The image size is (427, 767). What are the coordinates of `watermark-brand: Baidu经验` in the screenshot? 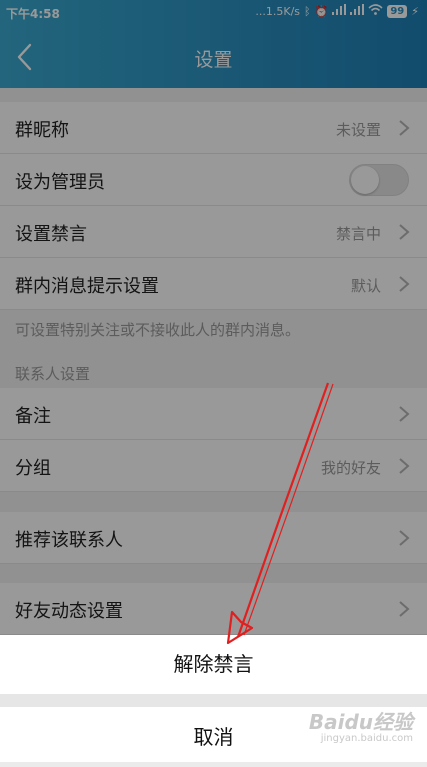 It's located at (360, 722).